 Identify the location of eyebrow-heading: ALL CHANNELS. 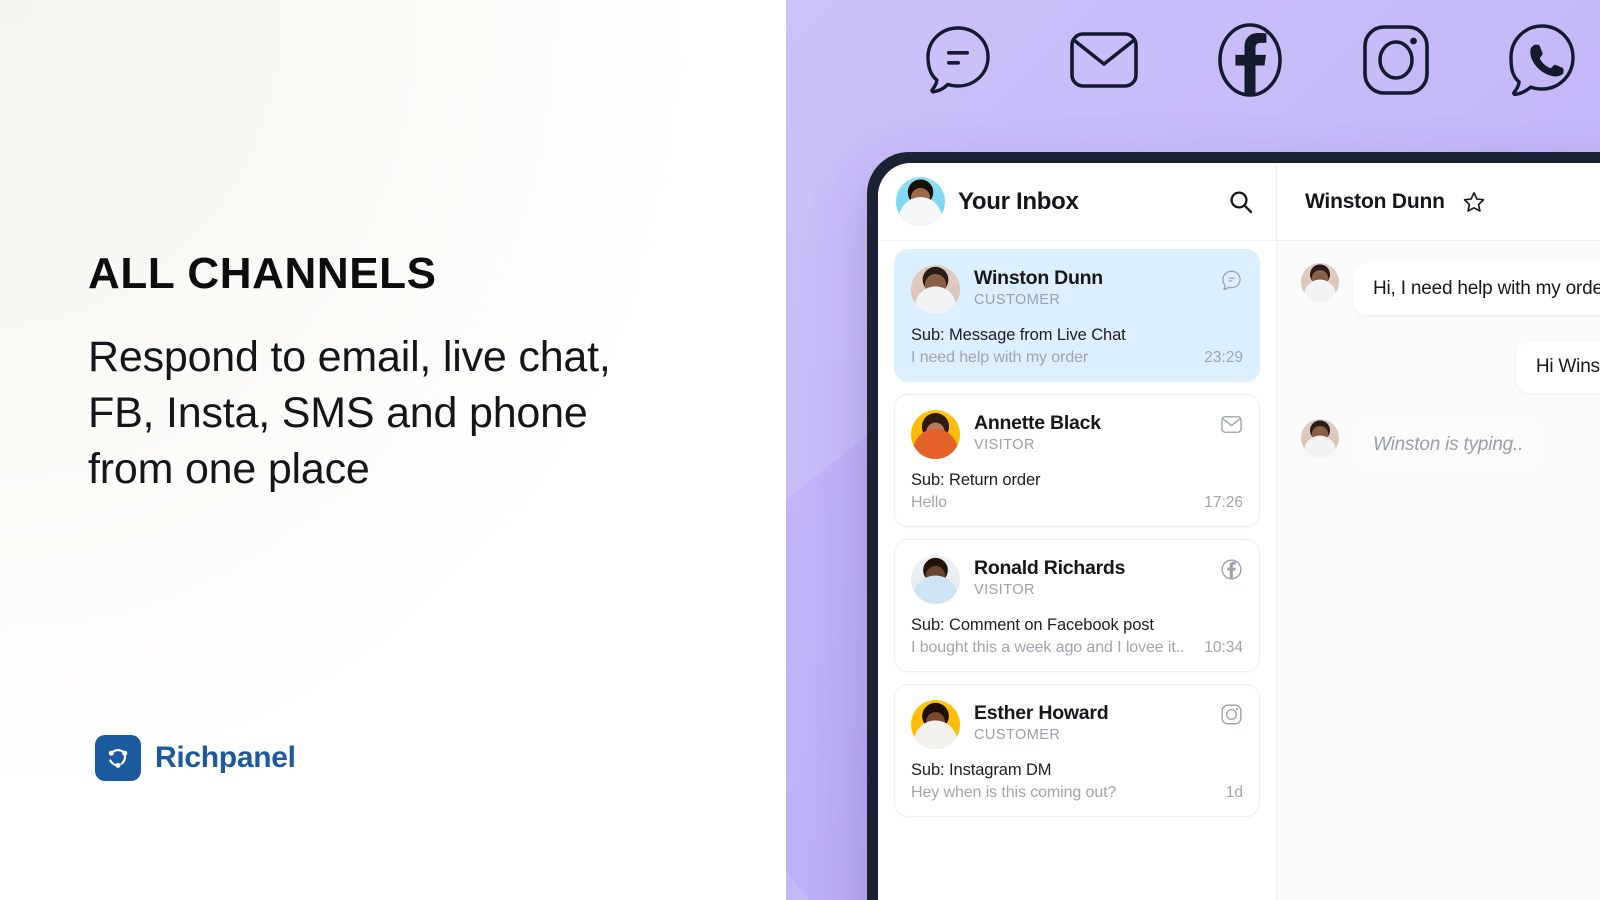
(262, 273).